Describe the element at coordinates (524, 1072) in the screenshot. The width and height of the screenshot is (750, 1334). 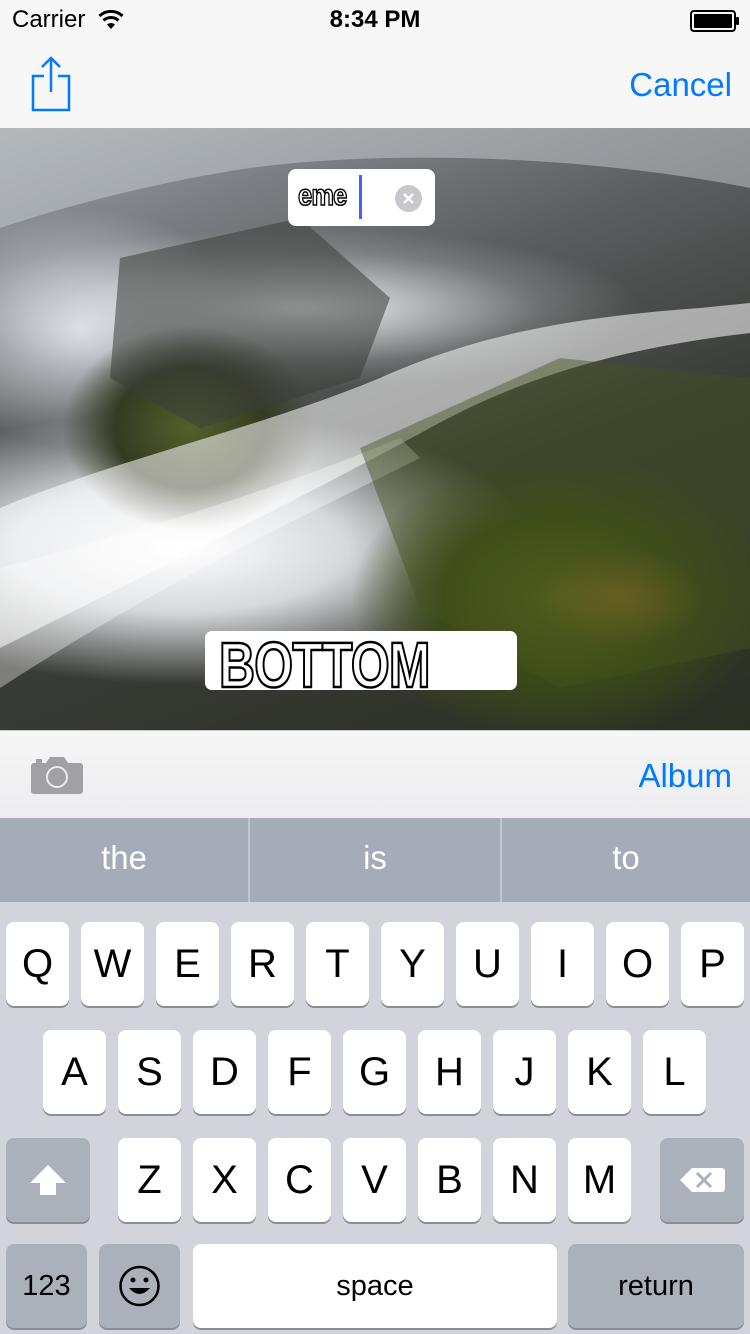
I see `key-j: J` at that location.